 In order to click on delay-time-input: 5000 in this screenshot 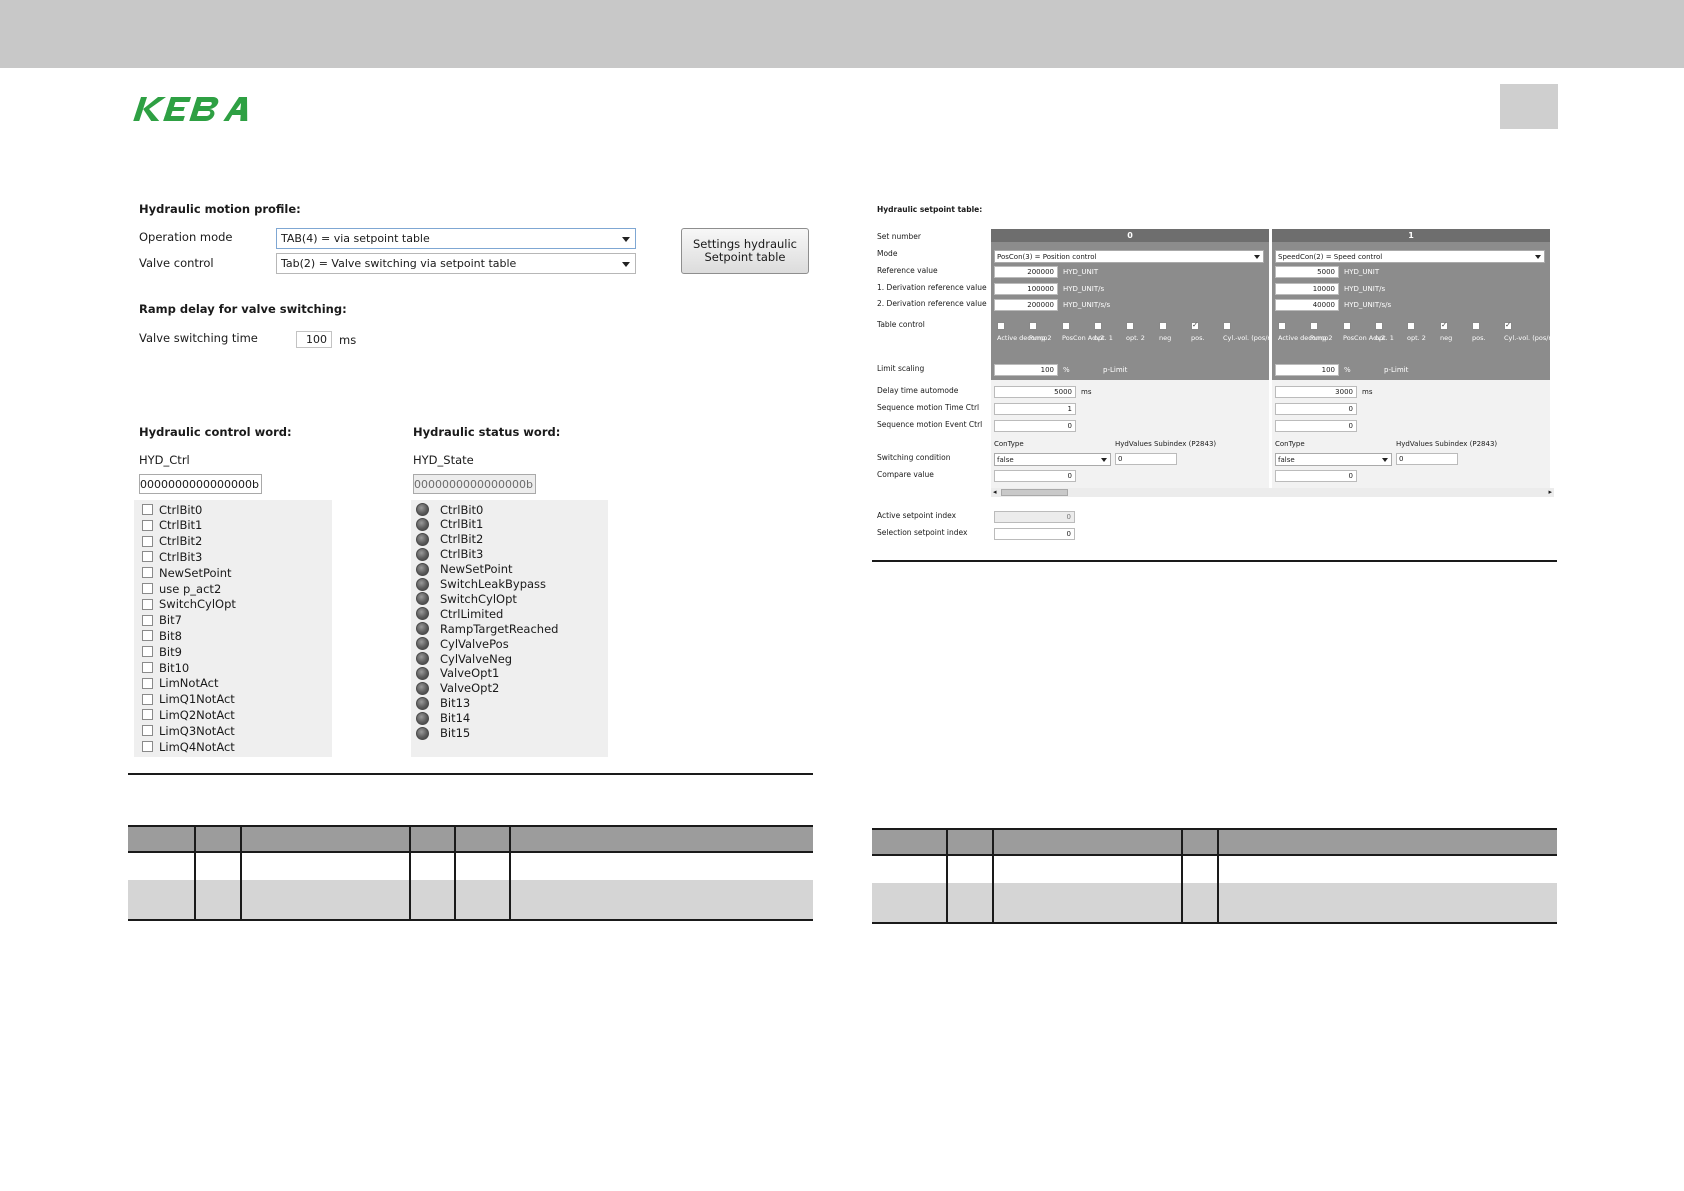, I will do `click(1035, 392)`.